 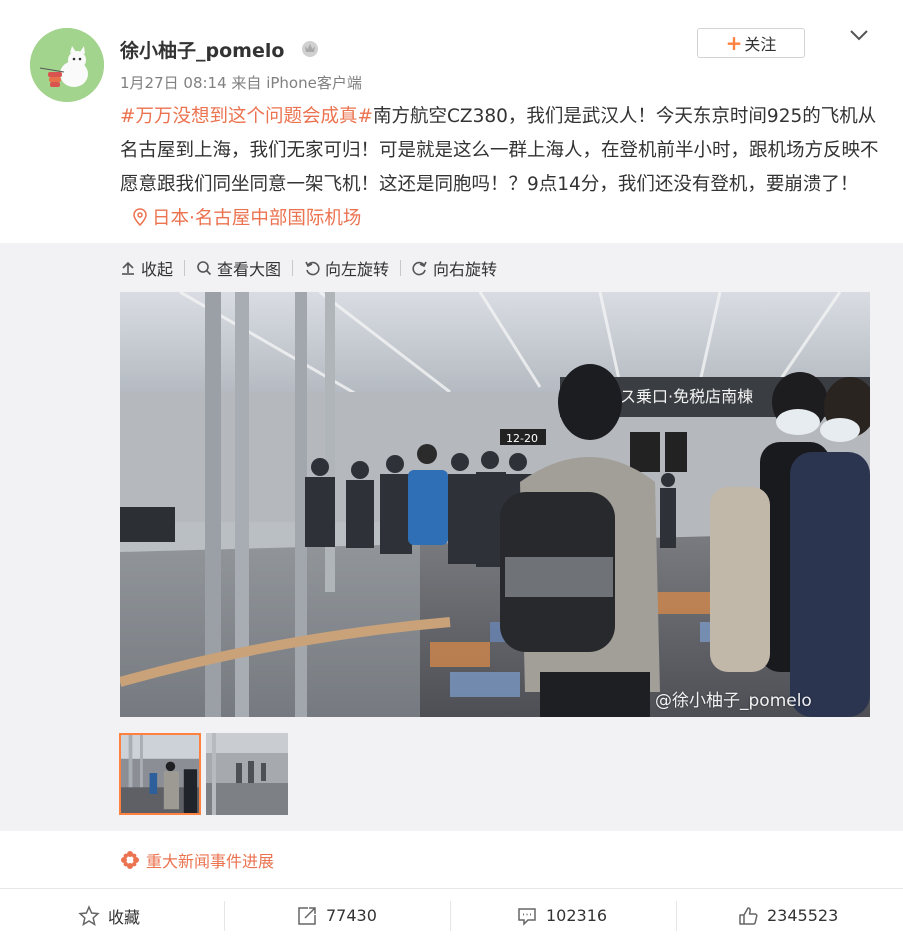 What do you see at coordinates (522, 438) in the screenshot?
I see `photo-gate-sign: 12-20` at bounding box center [522, 438].